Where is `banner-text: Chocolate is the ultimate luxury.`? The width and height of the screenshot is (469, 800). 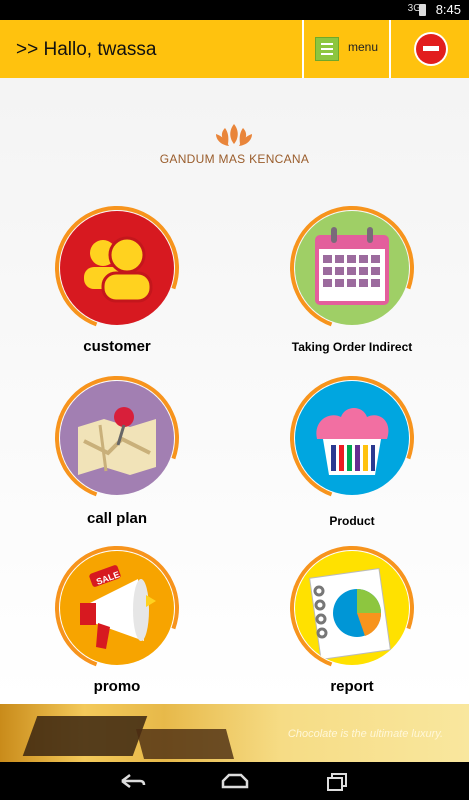 banner-text: Chocolate is the ultimate luxury. is located at coordinates (365, 734).